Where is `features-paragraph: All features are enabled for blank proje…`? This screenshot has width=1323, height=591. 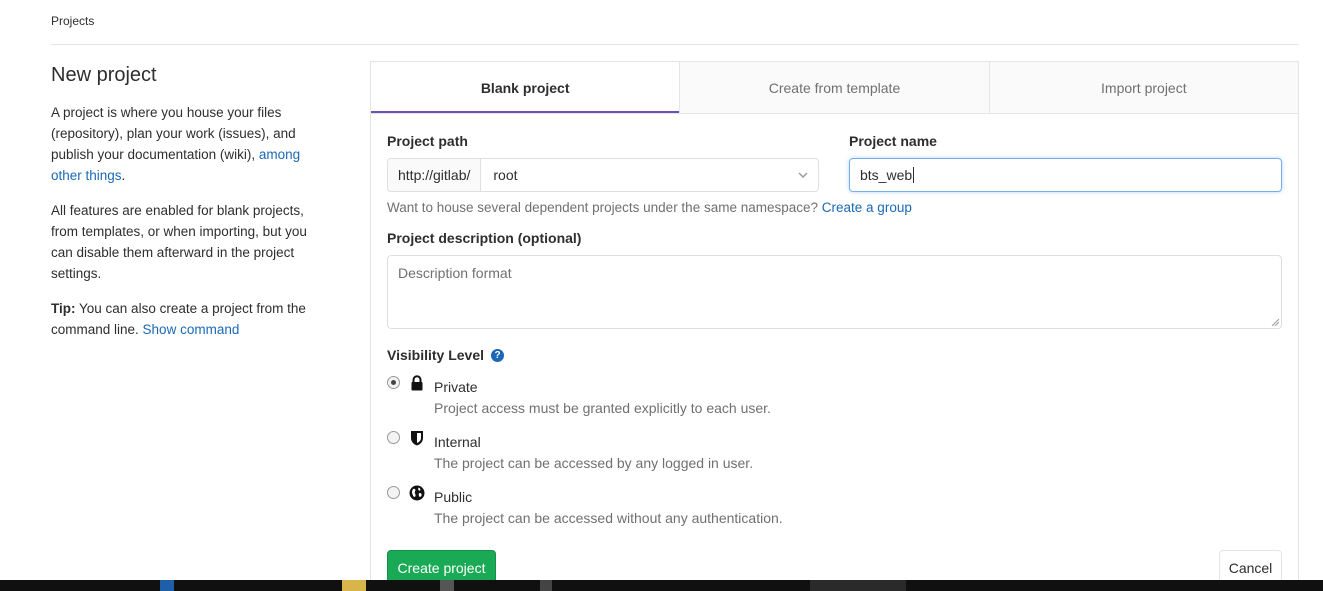 features-paragraph: All features are enabled for blank proje… is located at coordinates (179, 242).